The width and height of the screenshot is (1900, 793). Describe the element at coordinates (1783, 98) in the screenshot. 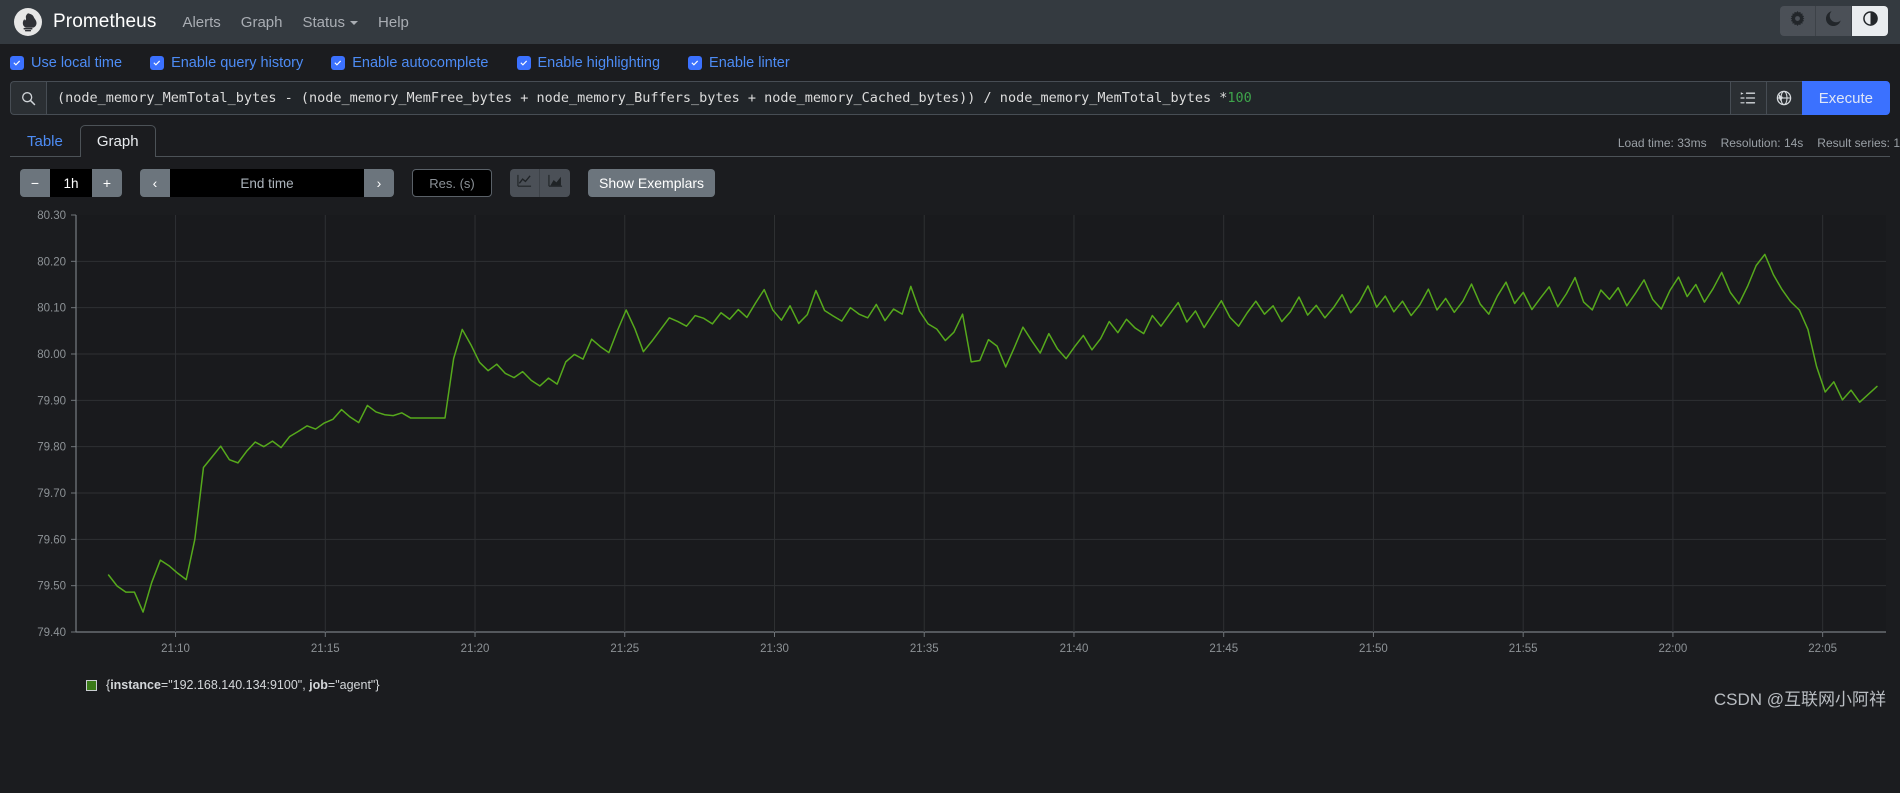

I see `globe-icon` at that location.